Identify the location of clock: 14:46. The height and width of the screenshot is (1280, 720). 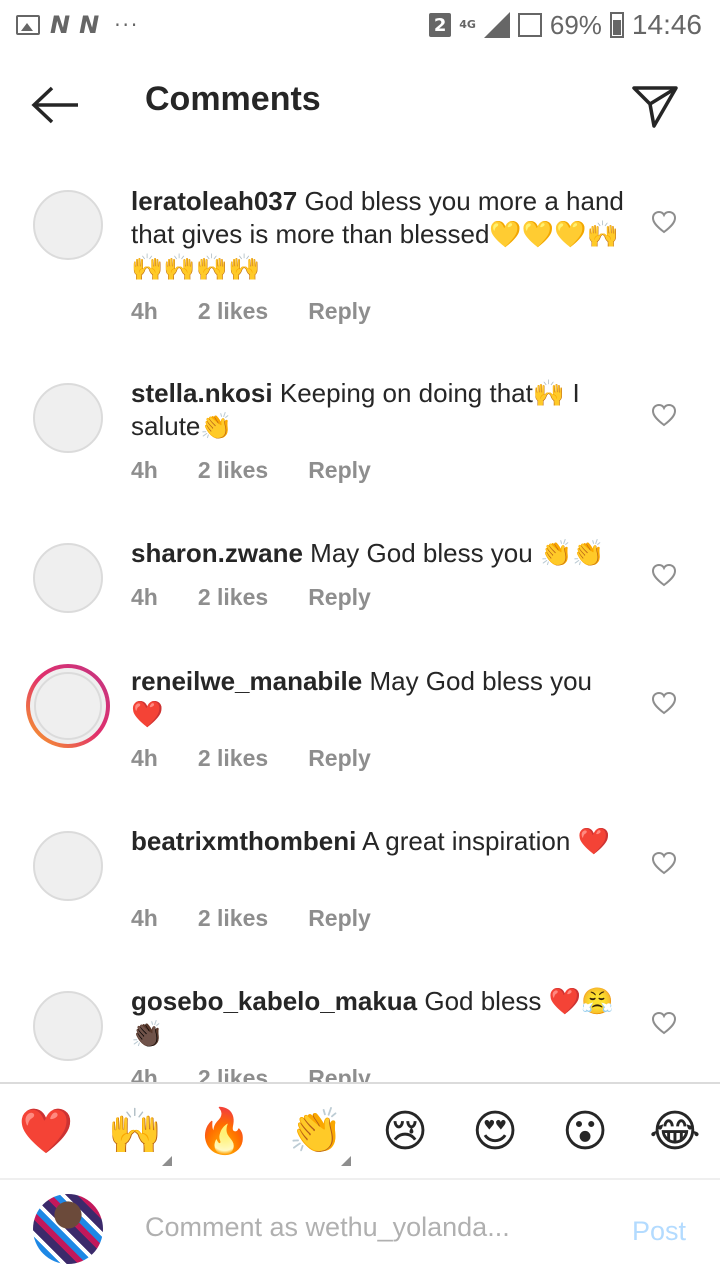
(666, 24).